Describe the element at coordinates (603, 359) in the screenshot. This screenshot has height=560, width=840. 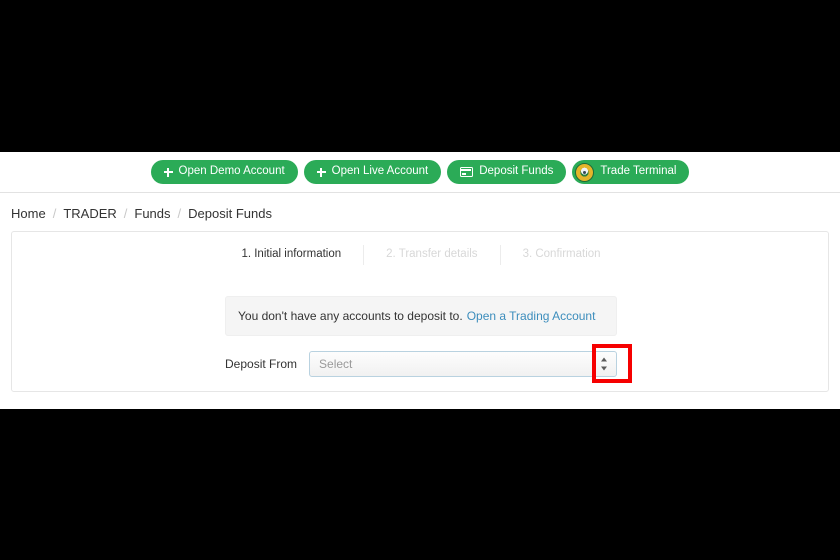
I see `chevron-up-icon` at that location.